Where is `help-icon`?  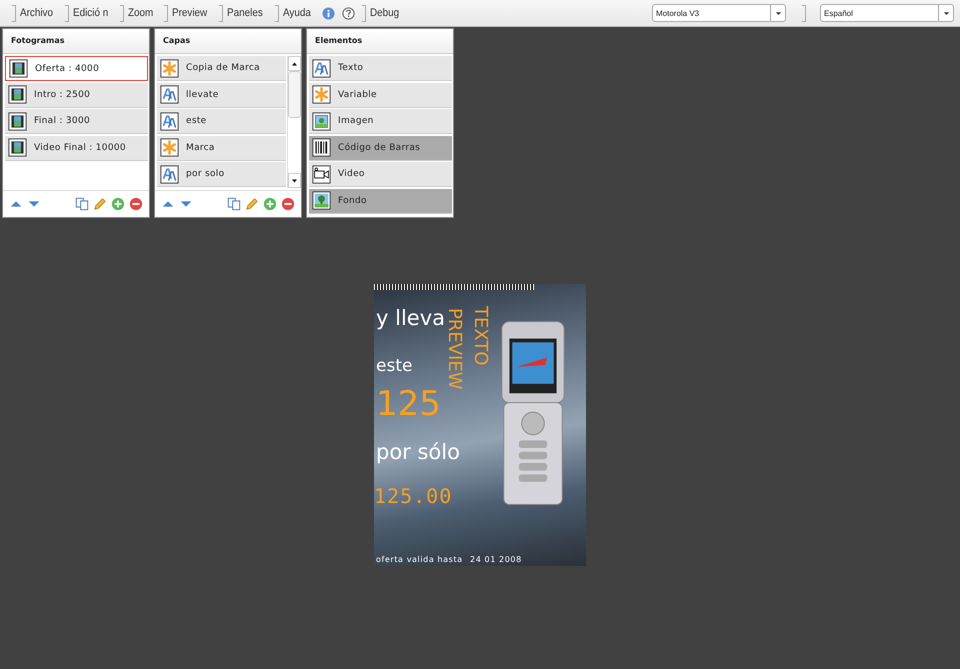 help-icon is located at coordinates (348, 13).